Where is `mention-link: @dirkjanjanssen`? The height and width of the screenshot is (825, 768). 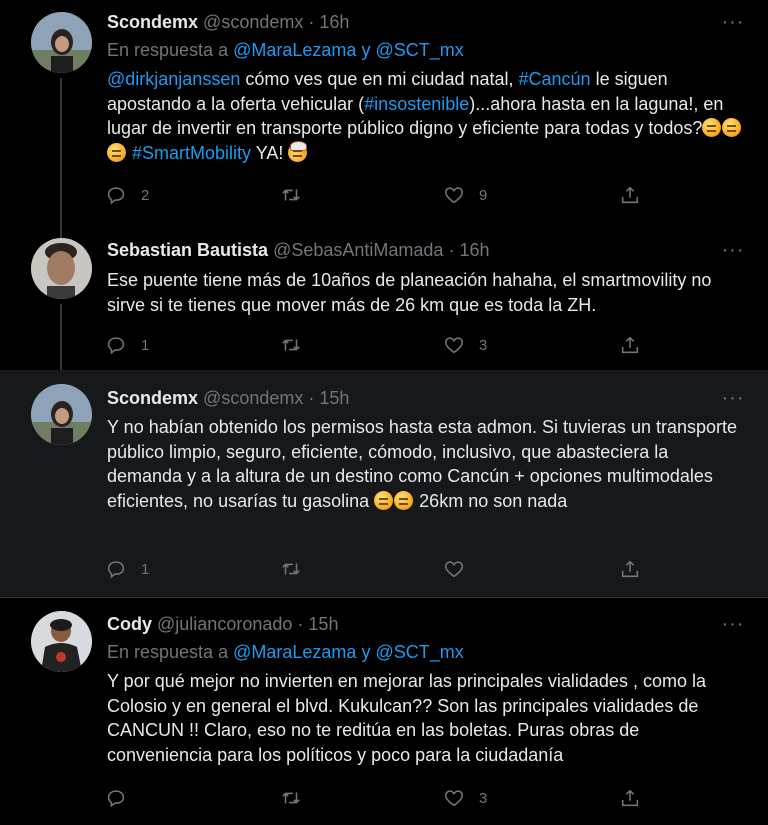
mention-link: @dirkjanjanssen is located at coordinates (173, 79).